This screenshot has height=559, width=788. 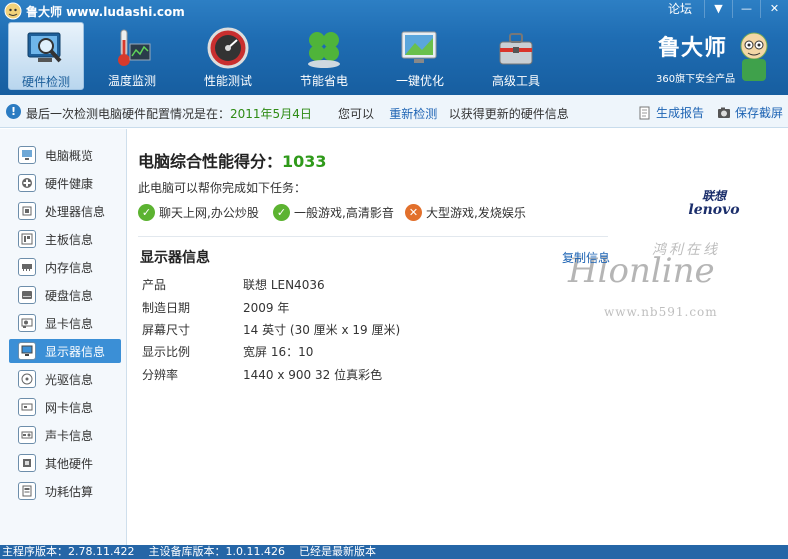 What do you see at coordinates (227, 81) in the screenshot?
I see `tab-label: 性能测试` at bounding box center [227, 81].